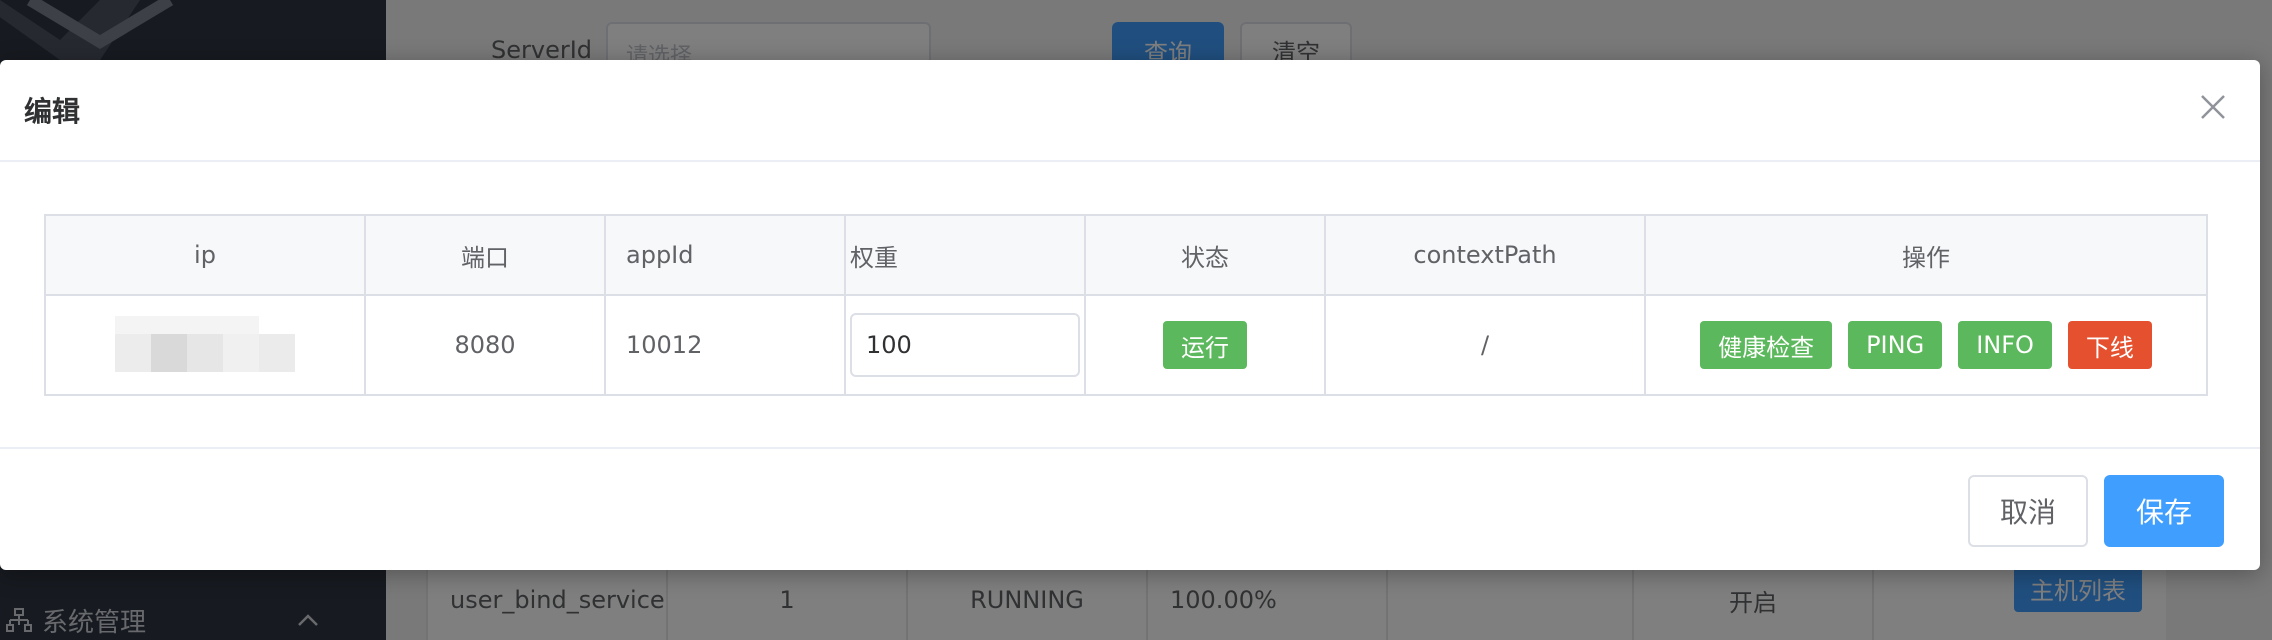 This screenshot has height=640, width=2272. I want to click on weight-input, so click(965, 345).